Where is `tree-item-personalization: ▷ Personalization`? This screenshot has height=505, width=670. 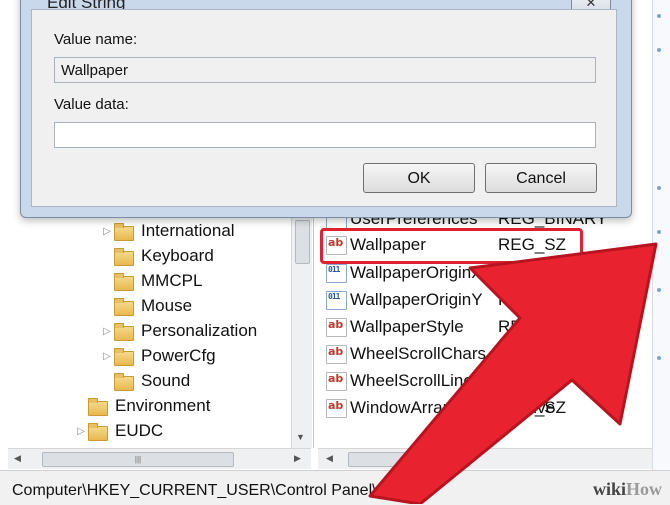
tree-item-personalization: ▷ Personalization is located at coordinates (178, 331).